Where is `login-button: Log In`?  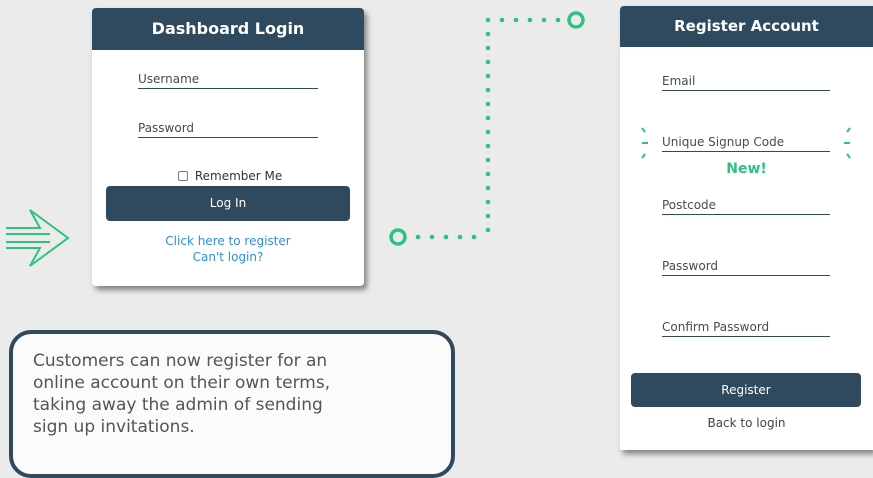
login-button: Log In is located at coordinates (228, 203).